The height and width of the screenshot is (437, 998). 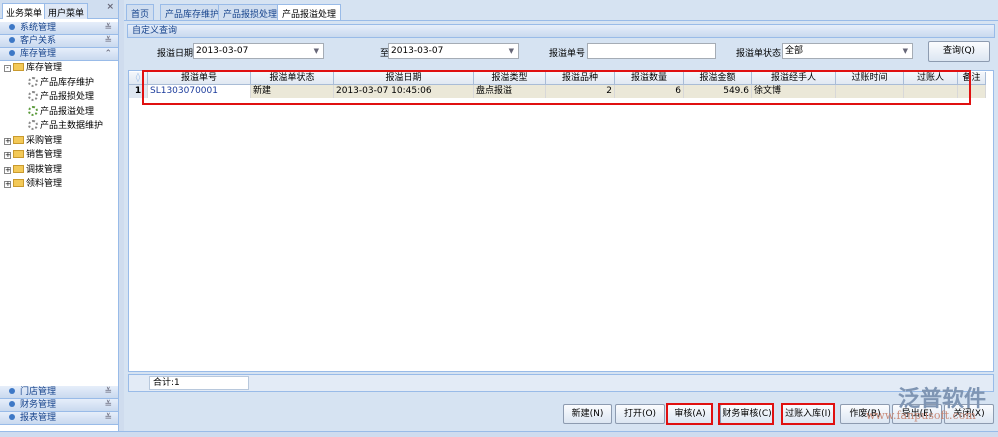 What do you see at coordinates (110, 7) in the screenshot?
I see `close-icon: ×` at bounding box center [110, 7].